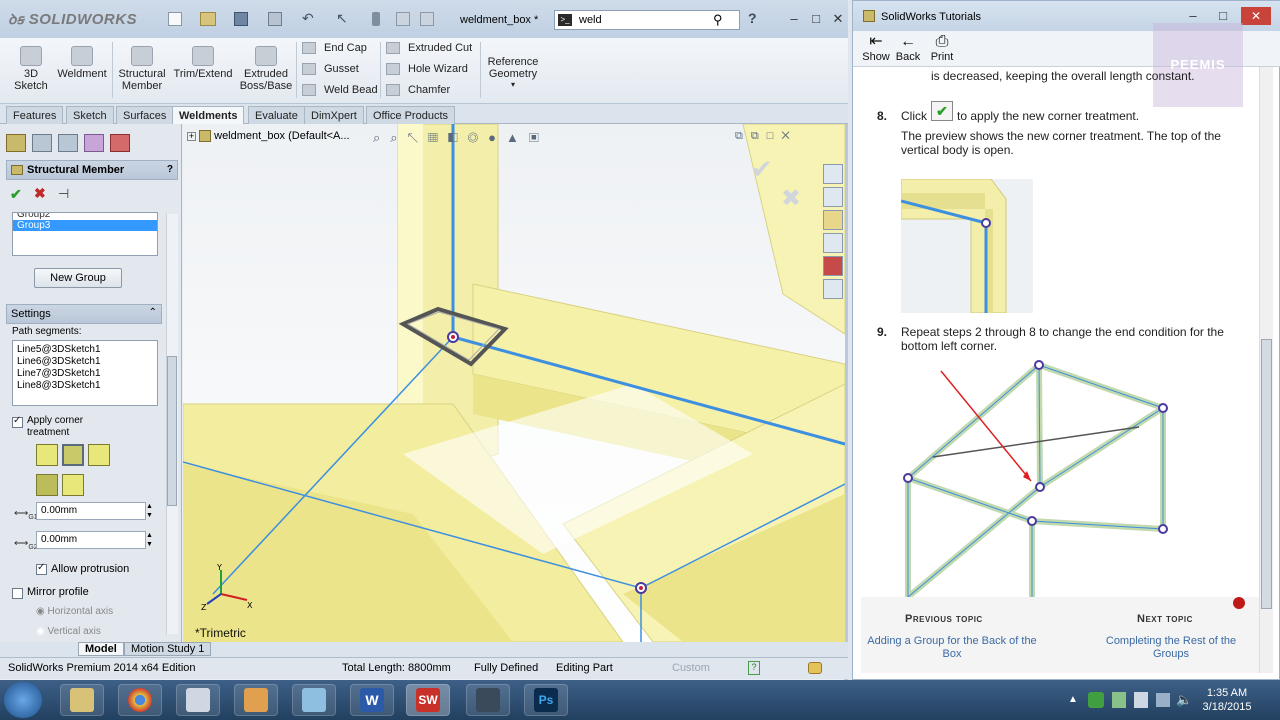 Image resolution: width=1280 pixels, height=720 pixels. I want to click on tab-motion-study: Motion Study 1, so click(168, 649).